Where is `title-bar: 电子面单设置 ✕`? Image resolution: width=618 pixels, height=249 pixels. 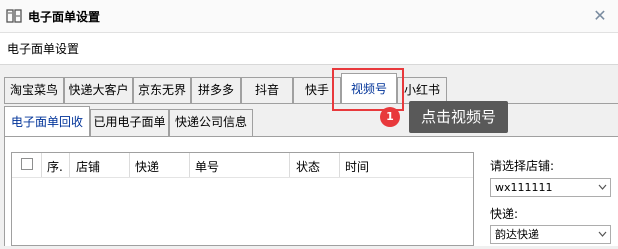 title-bar: 电子面单设置 ✕ is located at coordinates (309, 16).